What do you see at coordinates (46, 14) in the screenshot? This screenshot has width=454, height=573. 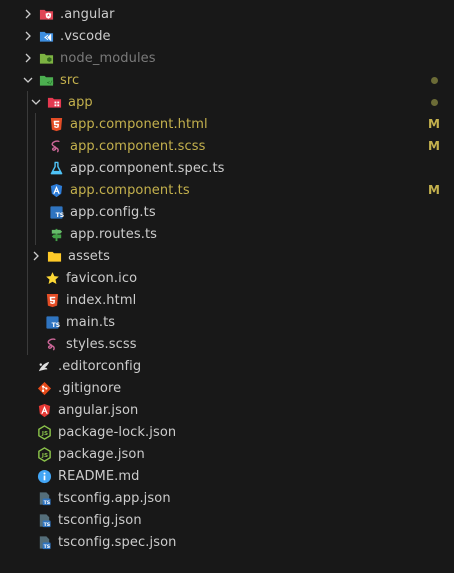 I see `angular-folder-icon` at bounding box center [46, 14].